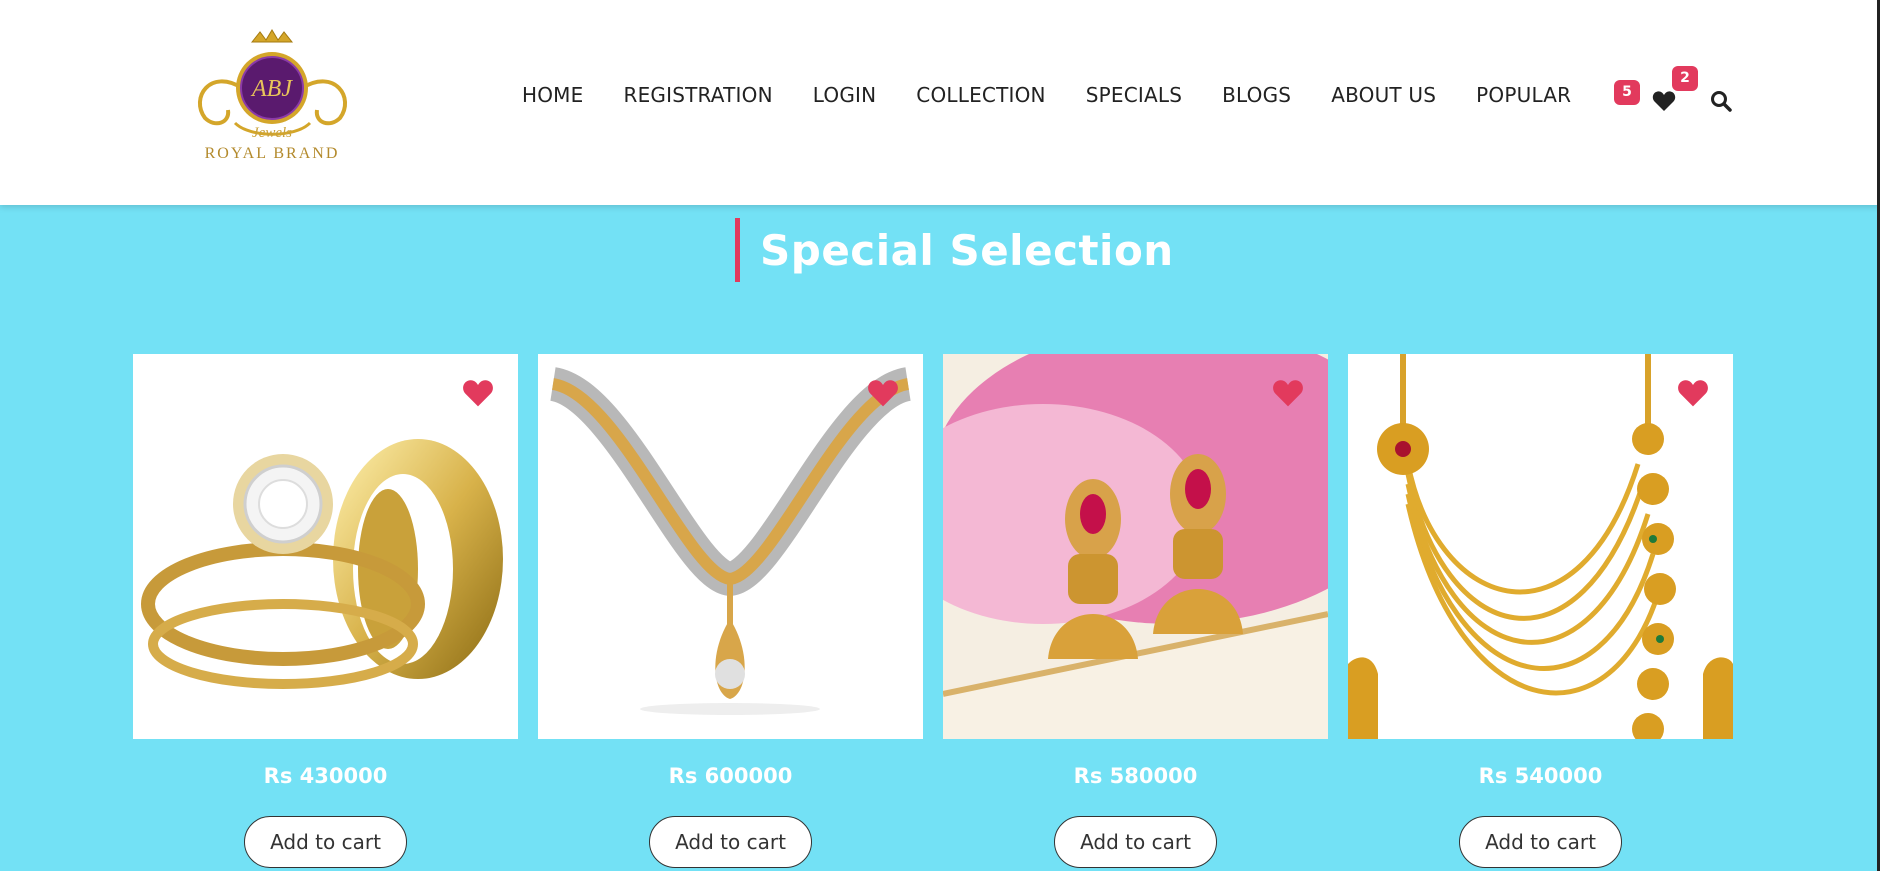 The height and width of the screenshot is (871, 1880). Describe the element at coordinates (1540, 776) in the screenshot. I see `product-price: Rs 540000` at that location.